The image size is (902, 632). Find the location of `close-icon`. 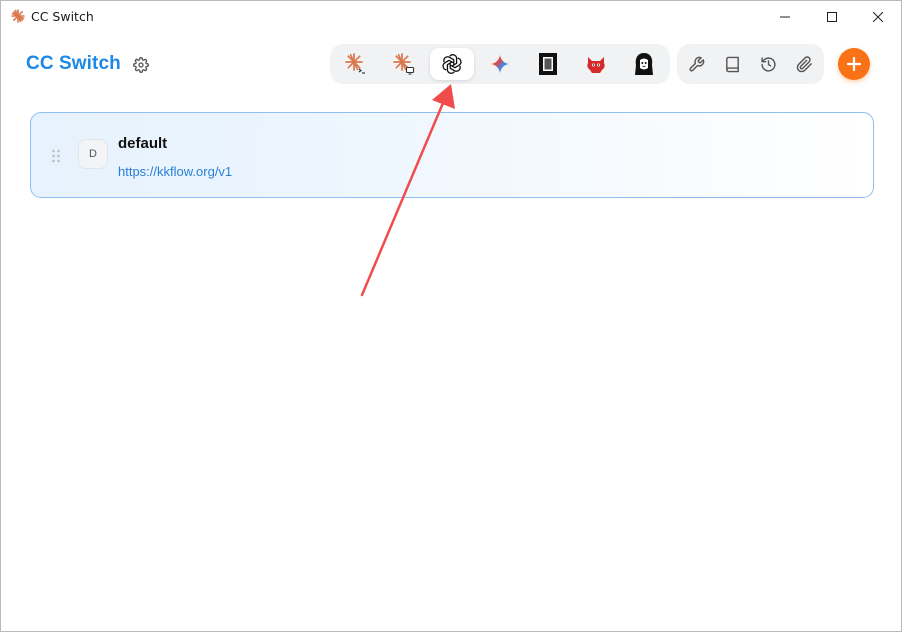

close-icon is located at coordinates (878, 16).